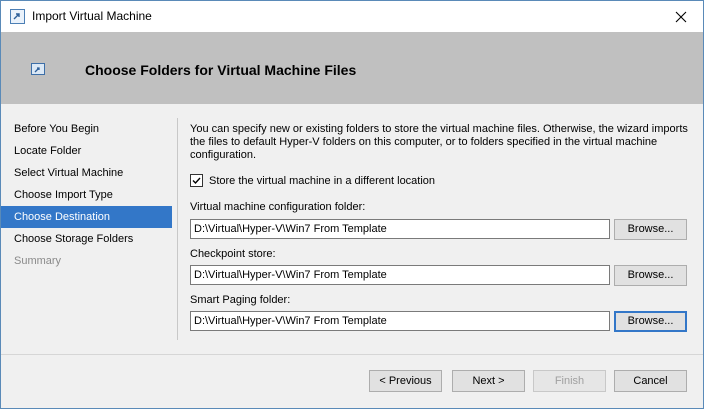 The height and width of the screenshot is (409, 704). I want to click on window-title: Import Virtual Machine, so click(92, 16).